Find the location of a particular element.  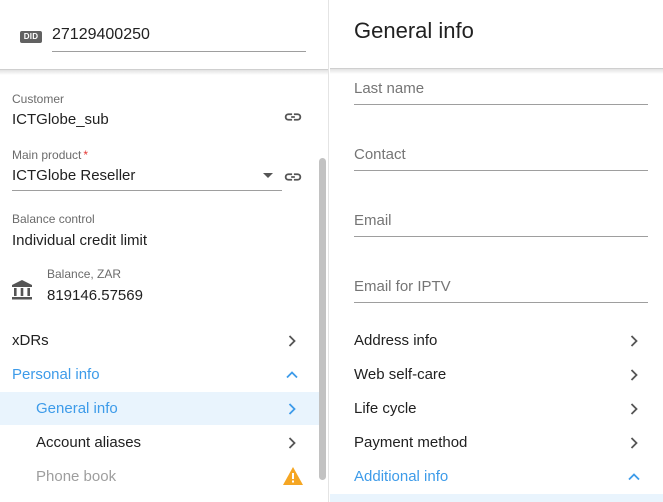

last-name-field: Last name is located at coordinates (501, 90).